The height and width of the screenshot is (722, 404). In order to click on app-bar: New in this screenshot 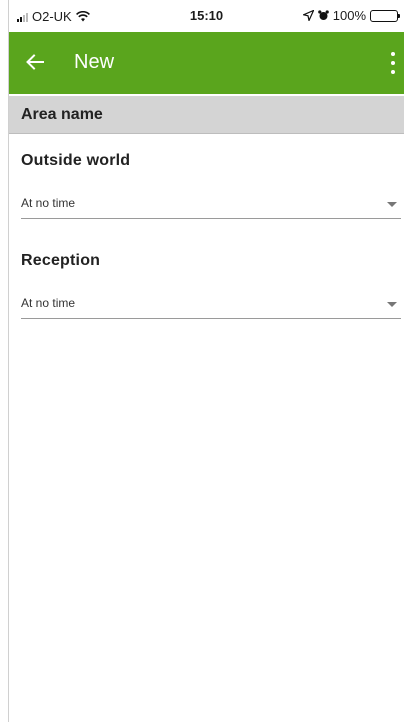, I will do `click(206, 63)`.